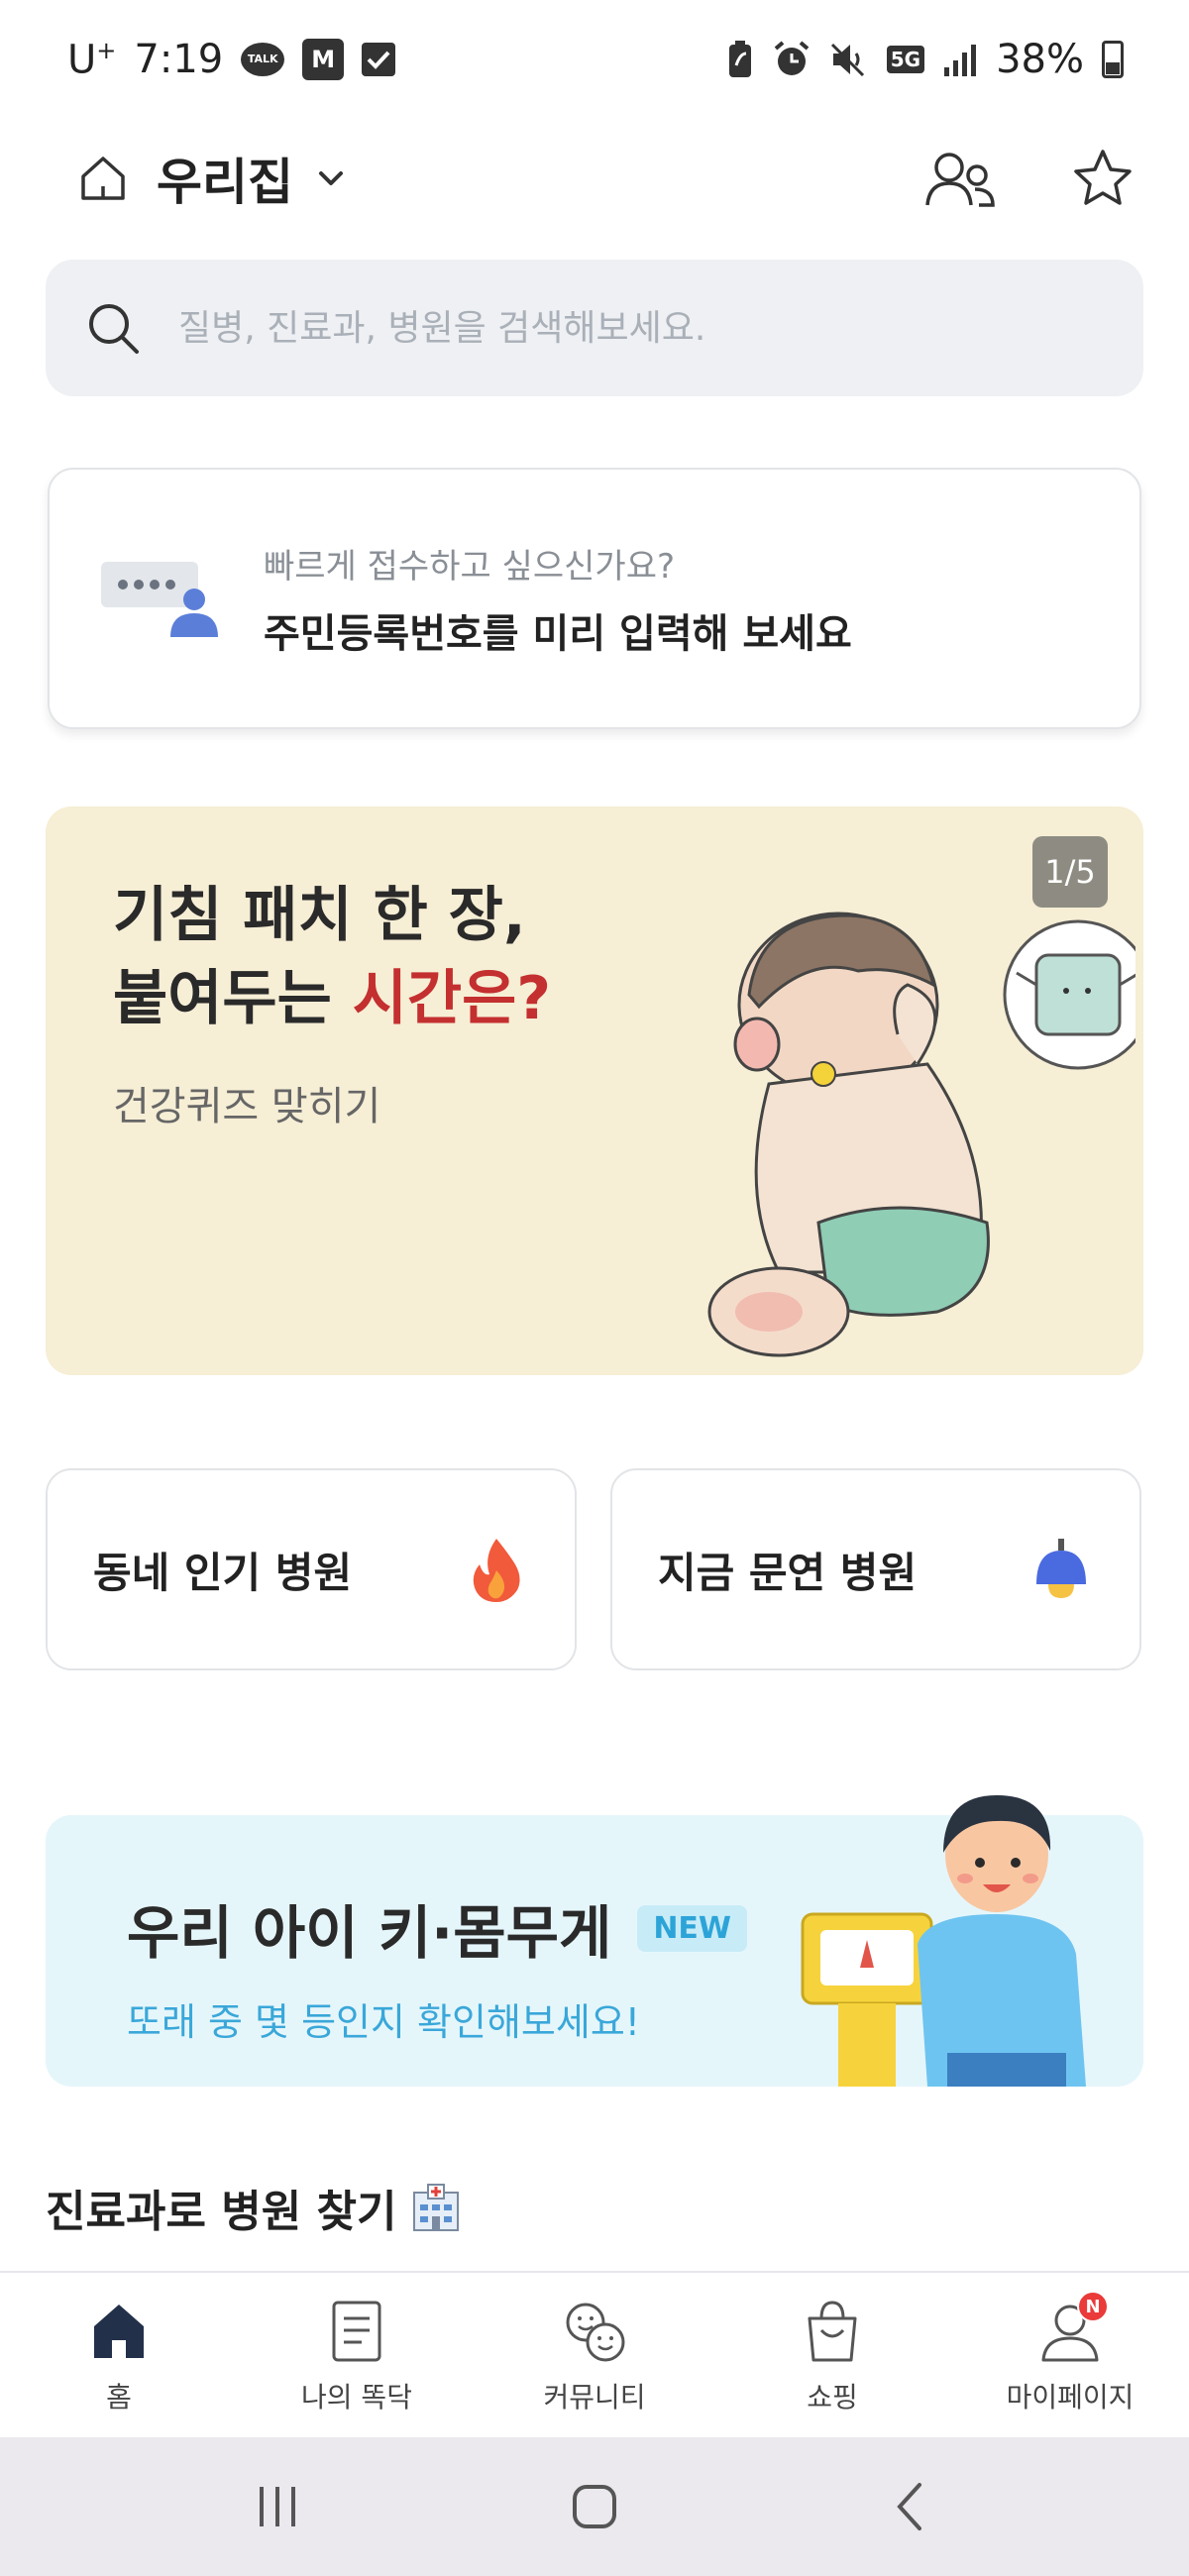  I want to click on home-button-icon, so click(594, 2507).